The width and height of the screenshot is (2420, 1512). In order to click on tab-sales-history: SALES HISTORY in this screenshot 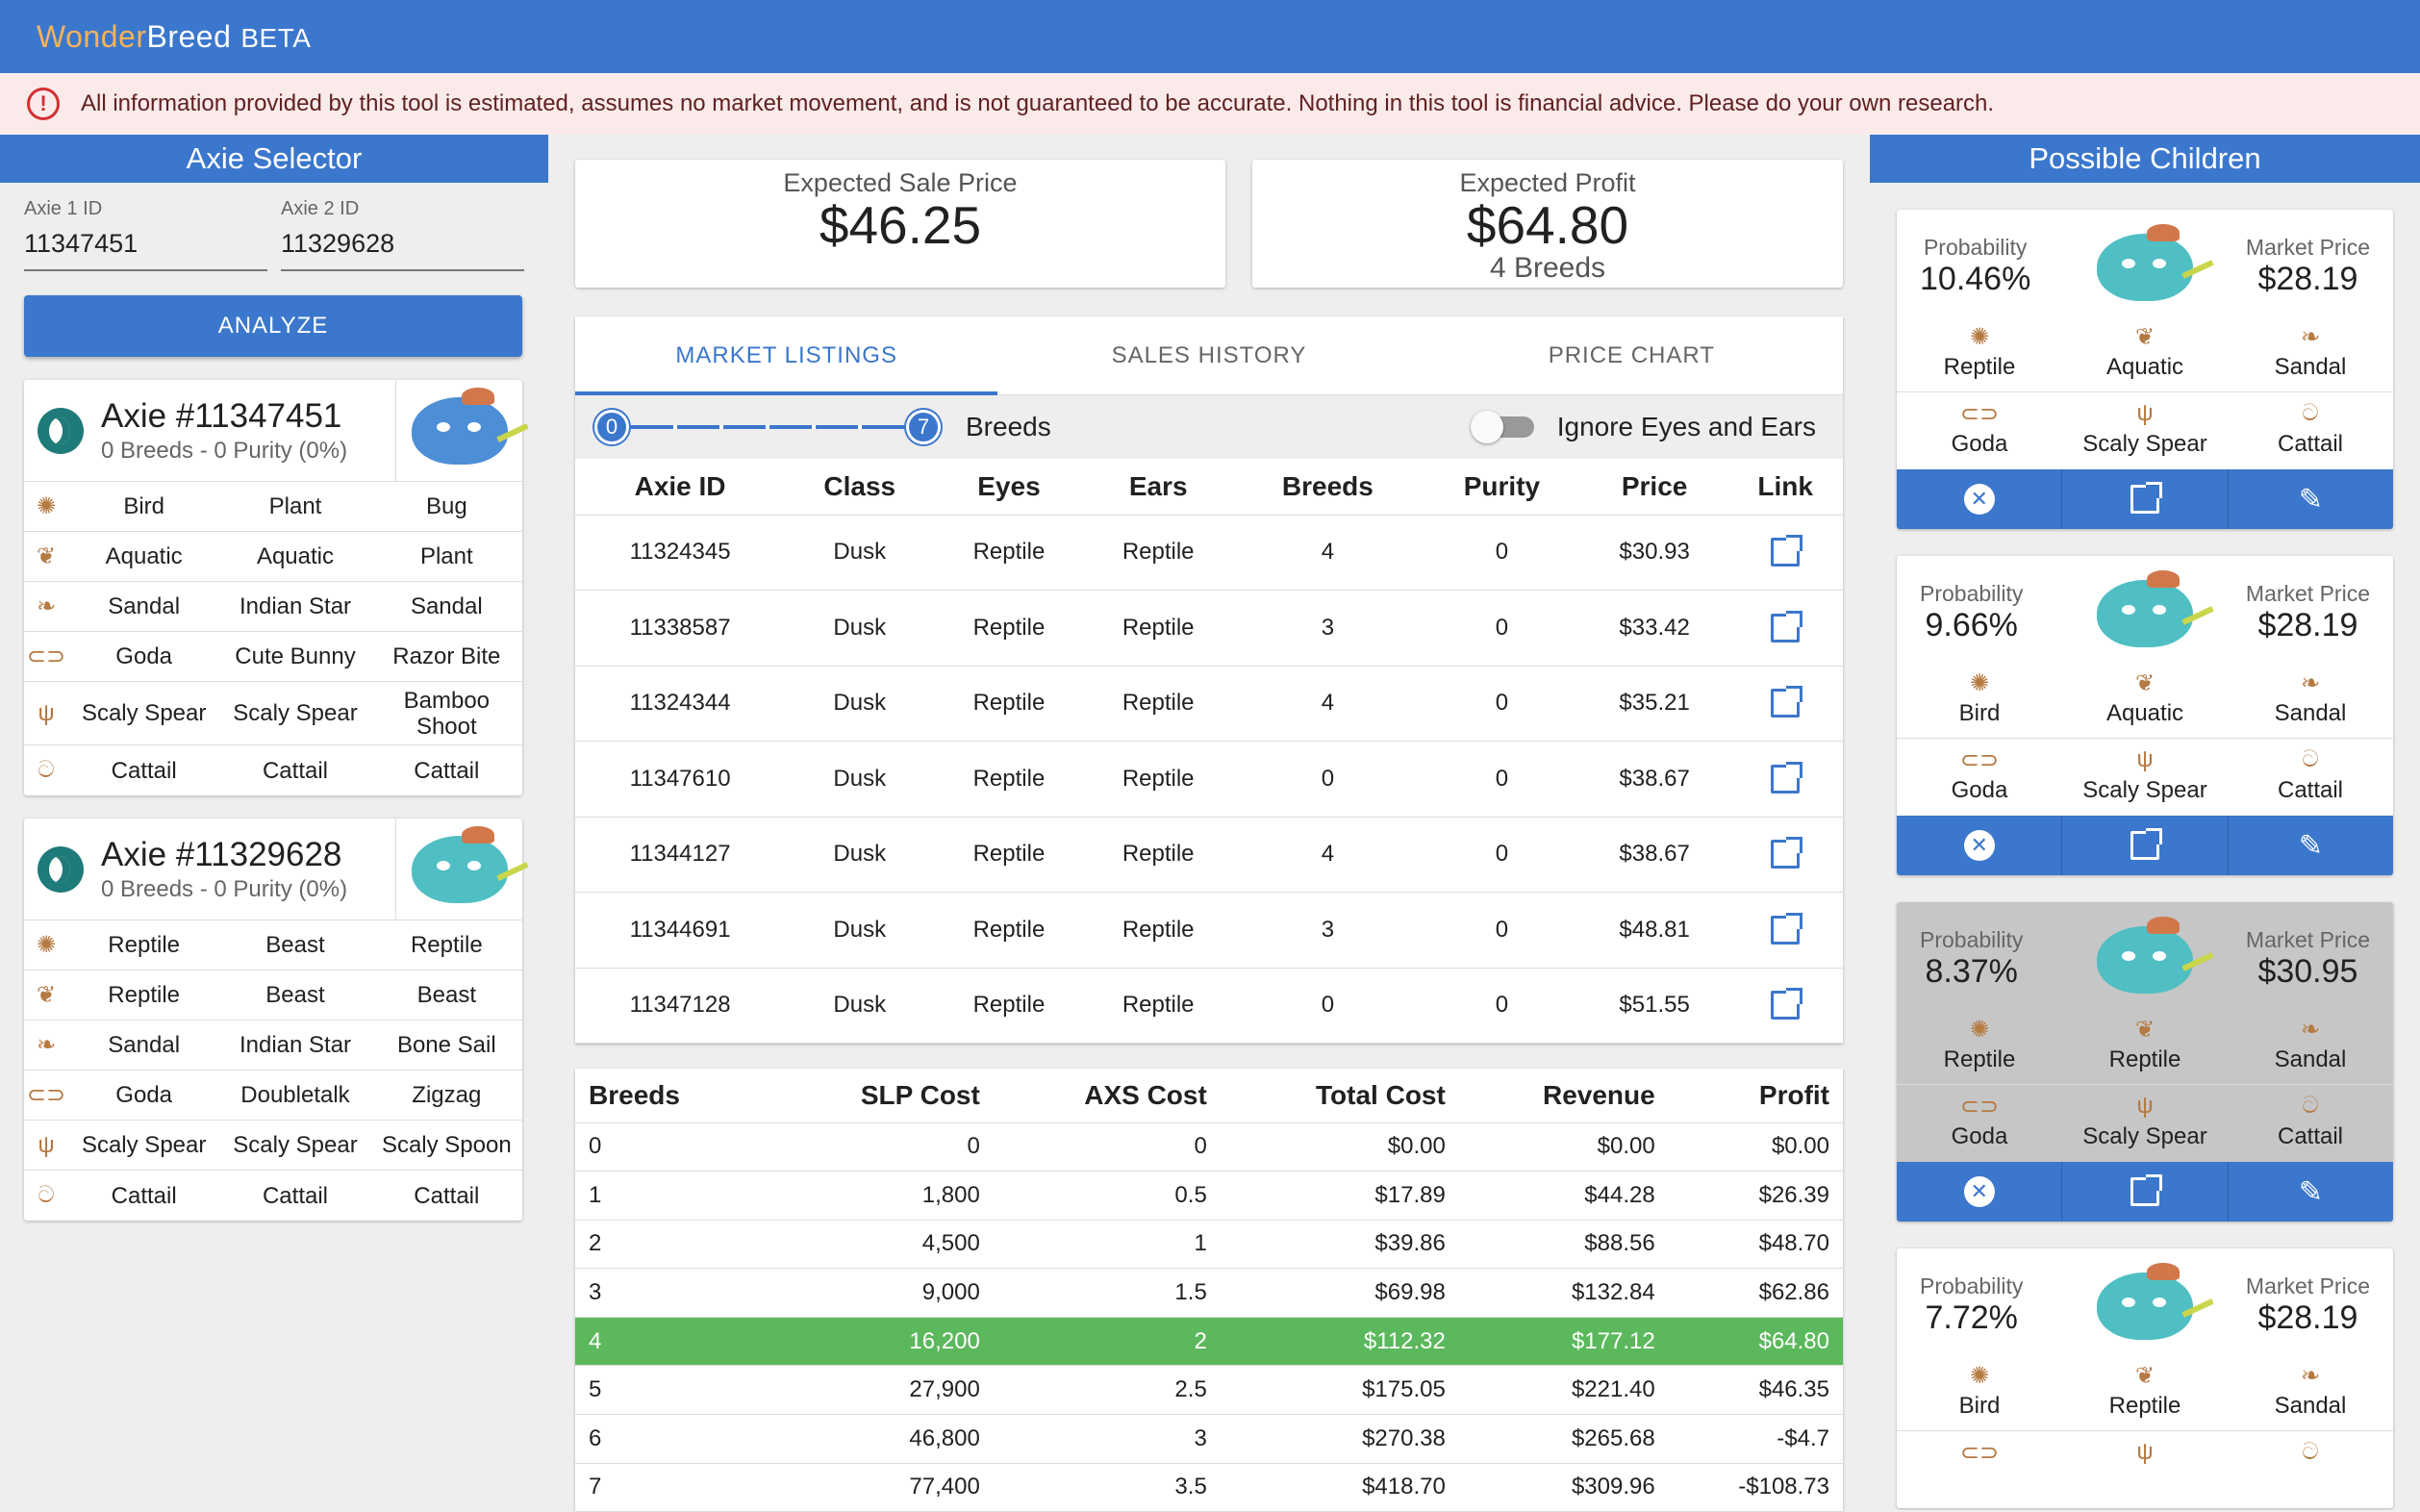, I will do `click(1208, 355)`.